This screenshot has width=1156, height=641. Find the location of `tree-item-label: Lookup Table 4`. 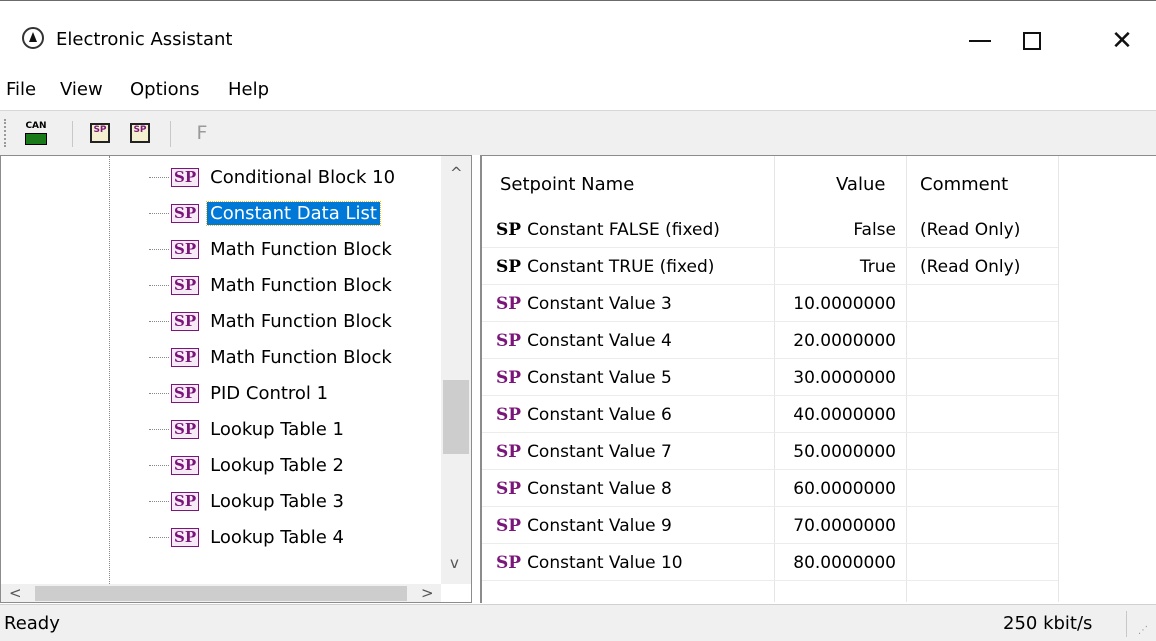

tree-item-label: Lookup Table 4 is located at coordinates (277, 537).